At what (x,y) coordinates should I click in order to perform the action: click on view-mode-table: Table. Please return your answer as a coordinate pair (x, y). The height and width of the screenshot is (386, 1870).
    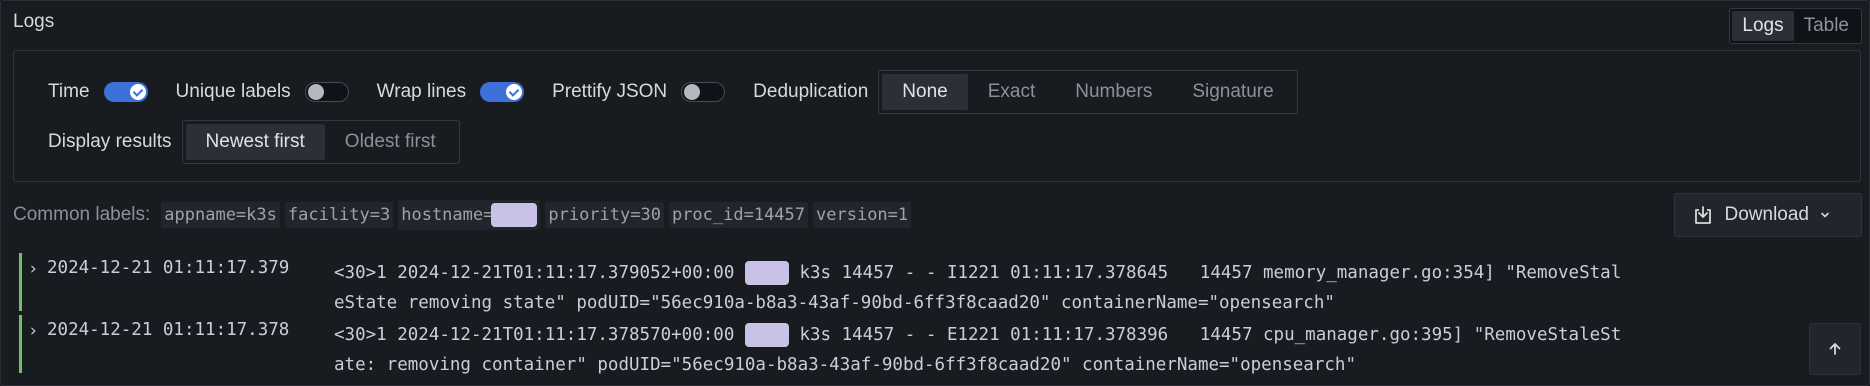
    Looking at the image, I should click on (1826, 26).